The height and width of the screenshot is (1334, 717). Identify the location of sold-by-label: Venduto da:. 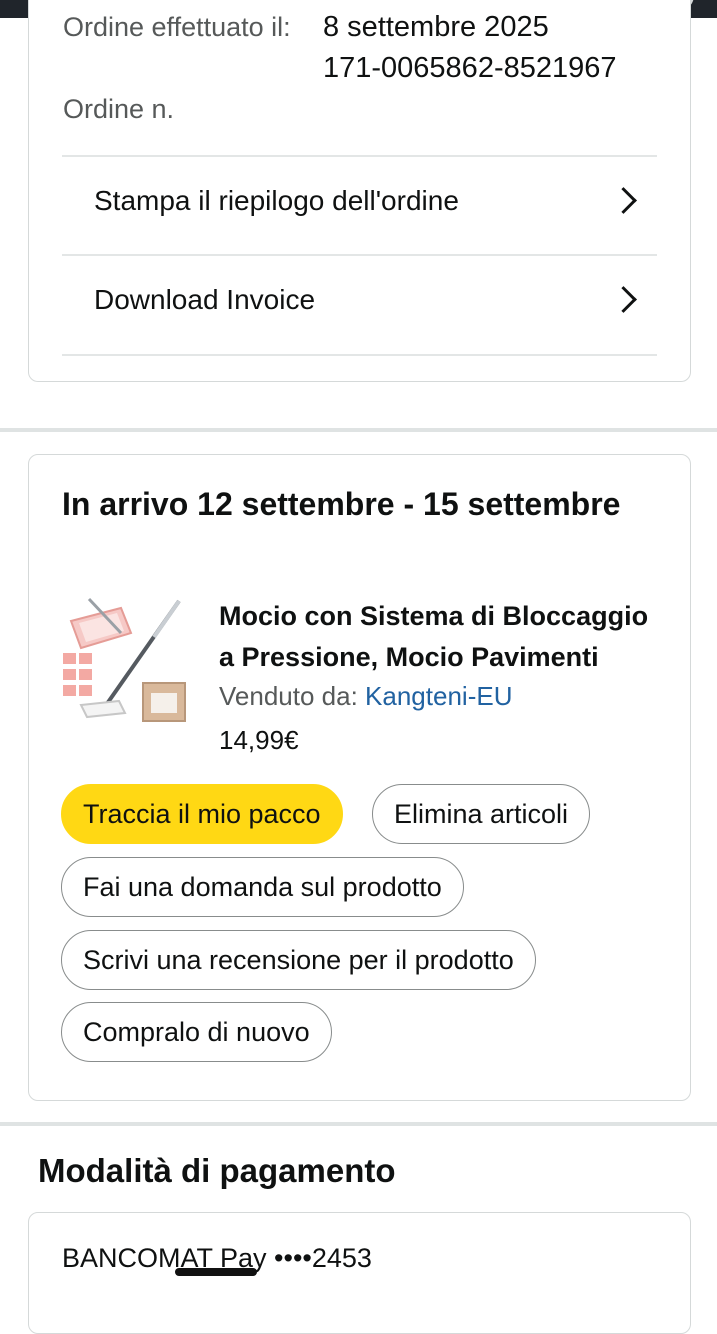
(288, 696).